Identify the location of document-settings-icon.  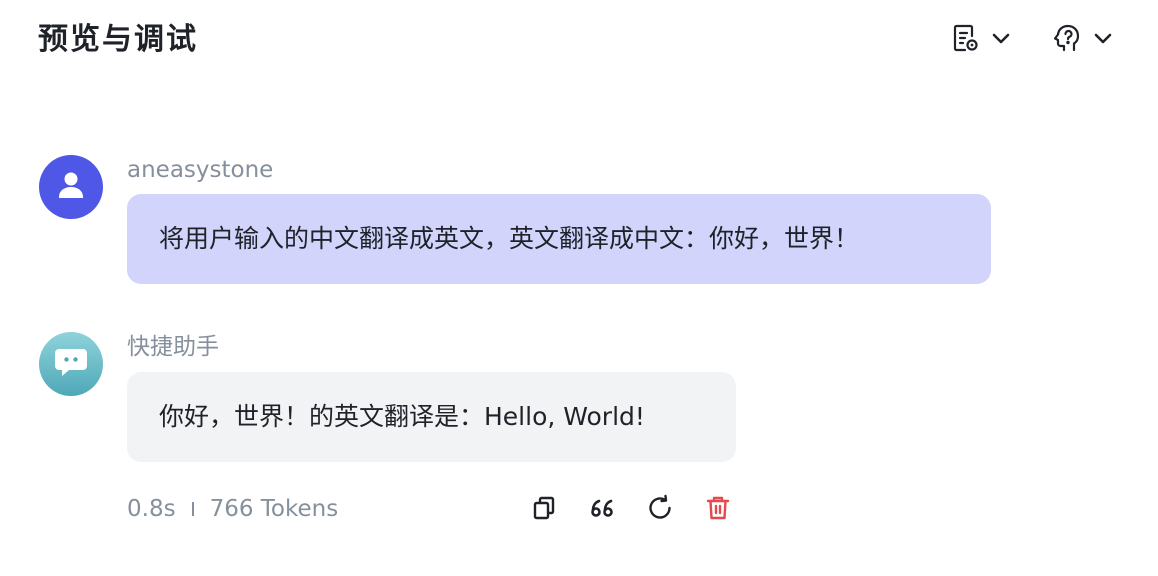
(966, 38).